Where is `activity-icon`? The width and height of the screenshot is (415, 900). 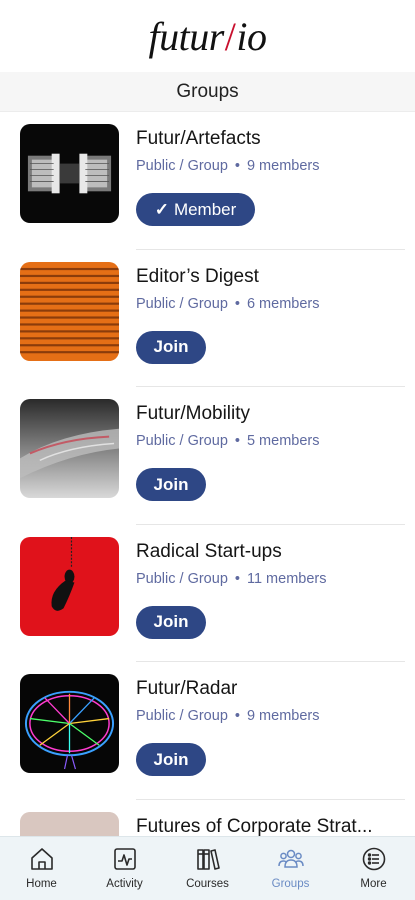
activity-icon is located at coordinates (124, 859).